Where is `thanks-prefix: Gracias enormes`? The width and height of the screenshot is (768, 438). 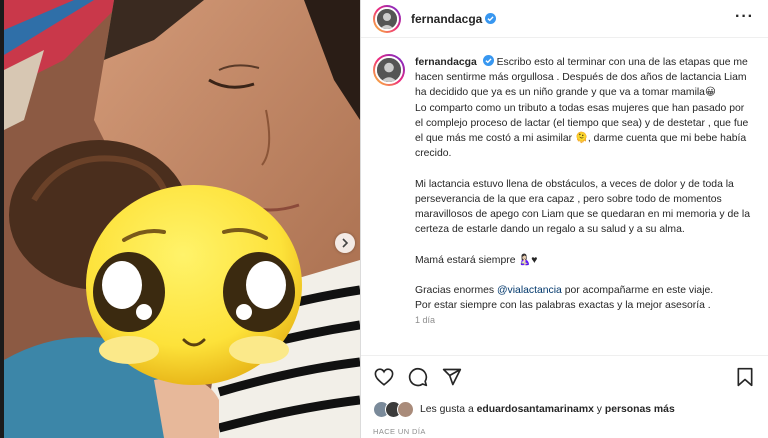 thanks-prefix: Gracias enormes is located at coordinates (456, 290).